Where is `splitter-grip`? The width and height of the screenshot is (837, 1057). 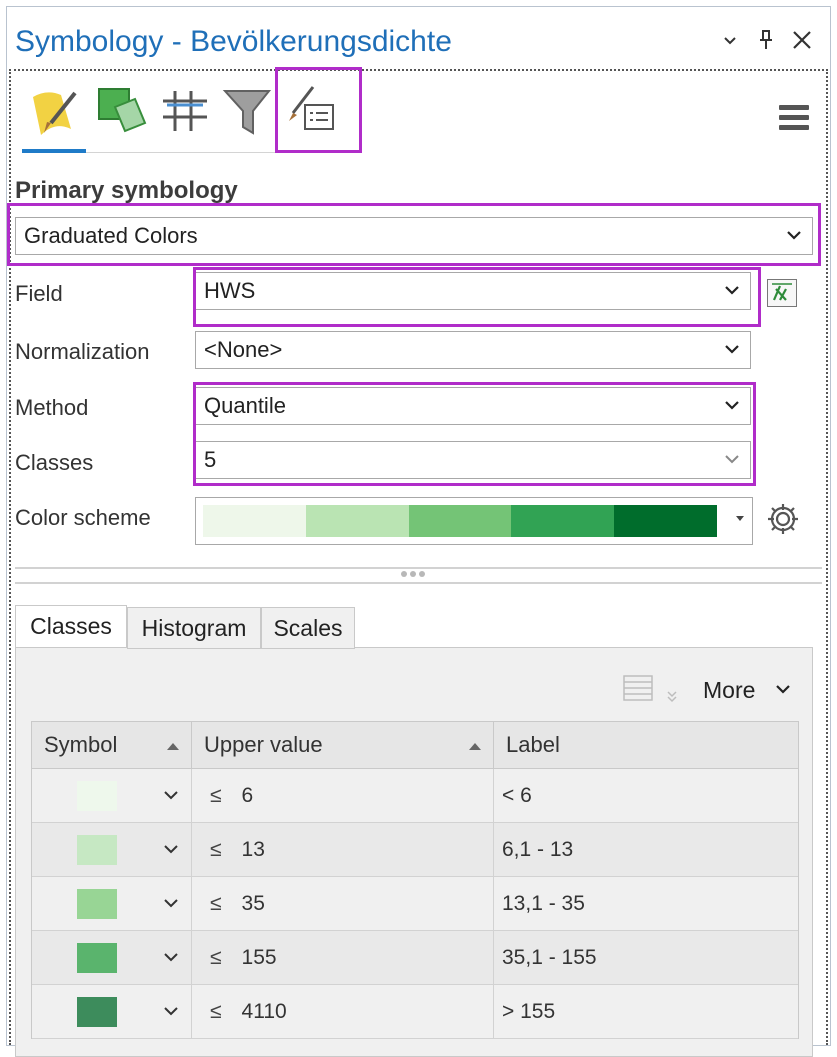
splitter-grip is located at coordinates (413, 574).